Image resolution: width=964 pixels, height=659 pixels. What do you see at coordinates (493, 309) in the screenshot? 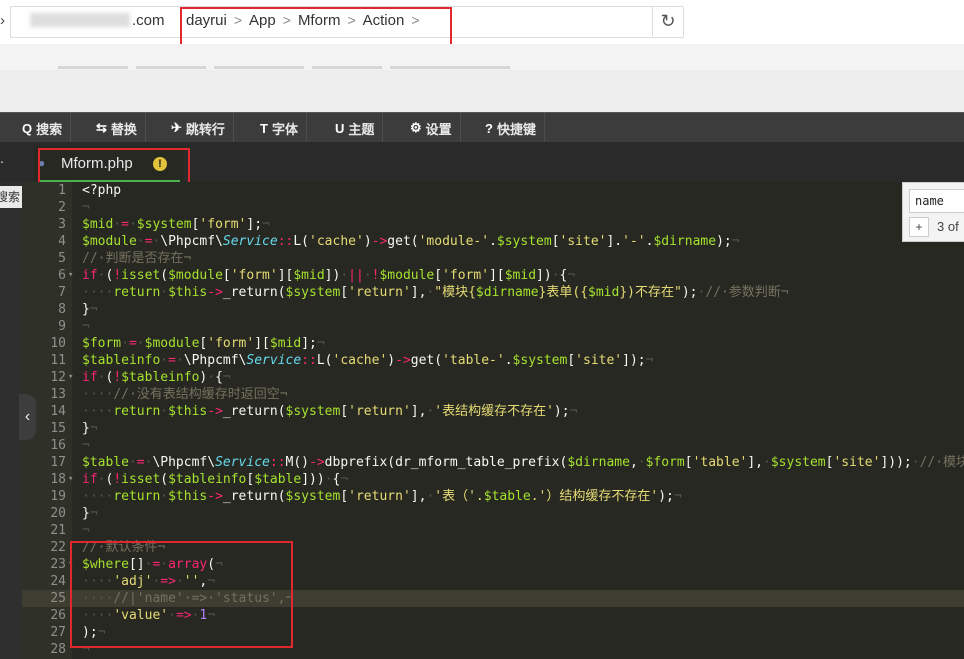
I see `code-line: 8}¬` at bounding box center [493, 309].